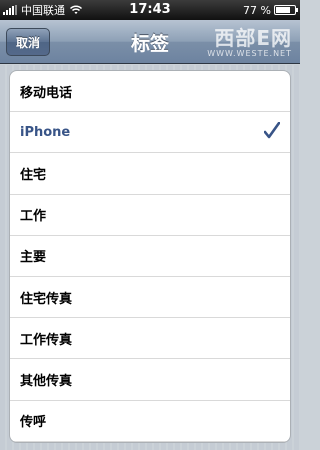 The height and width of the screenshot is (450, 320). Describe the element at coordinates (46, 299) in the screenshot. I see `list-item-label: 住宅传真` at that location.